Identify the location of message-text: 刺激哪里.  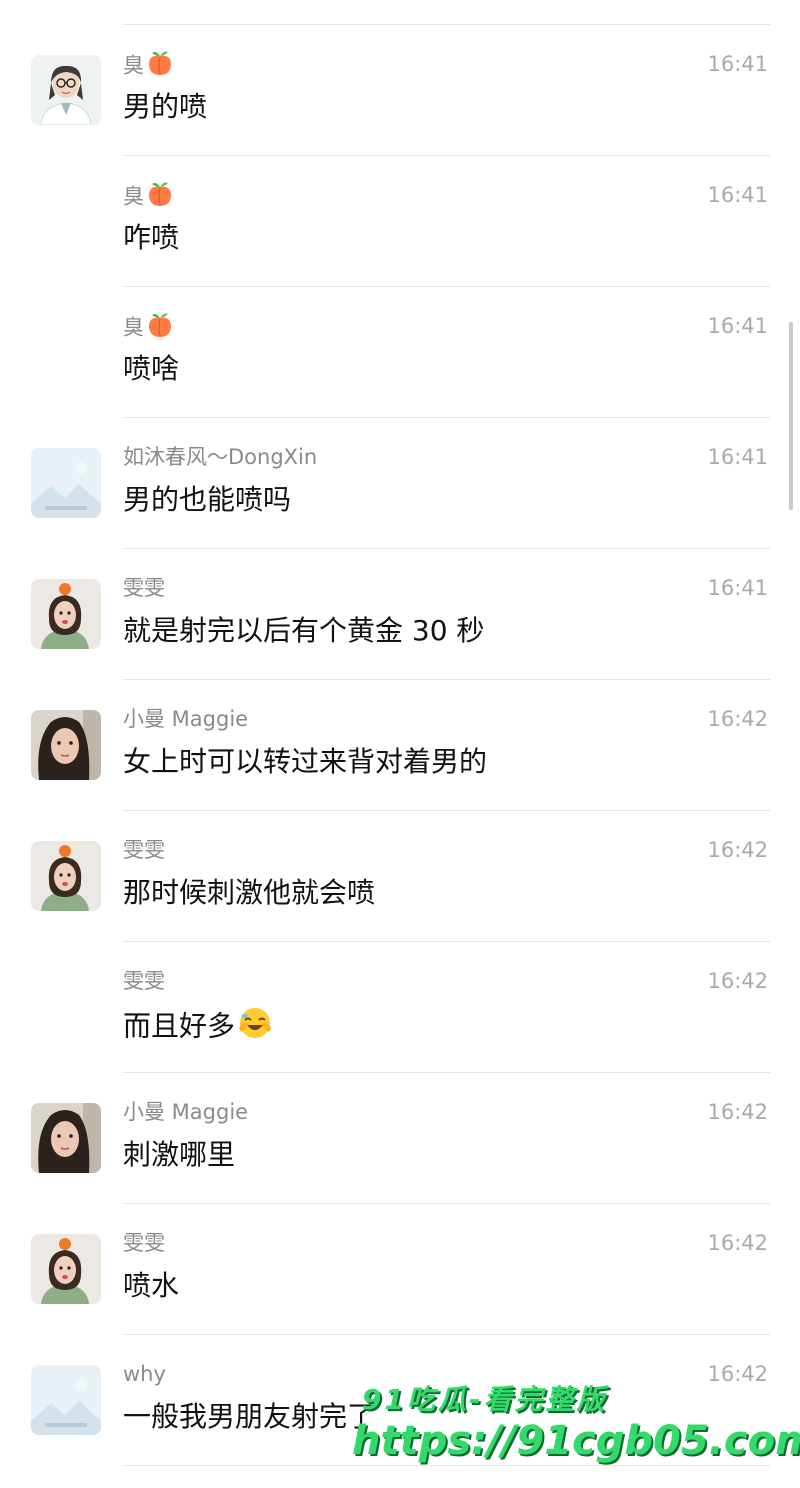
(179, 1155).